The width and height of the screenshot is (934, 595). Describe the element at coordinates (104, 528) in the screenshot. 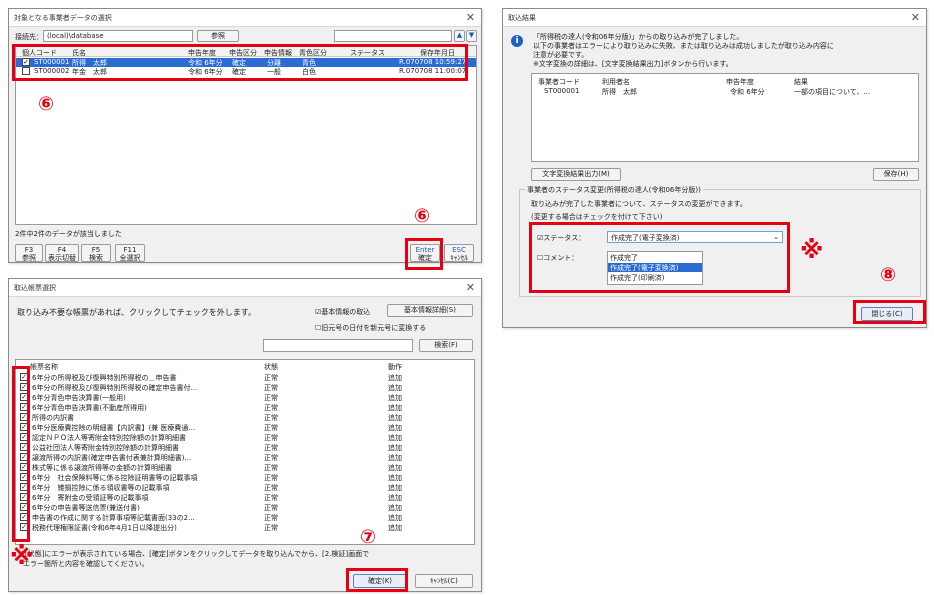

I see `row-name: 税務代理権限証書(令和6年4月1日以降提出分)` at that location.